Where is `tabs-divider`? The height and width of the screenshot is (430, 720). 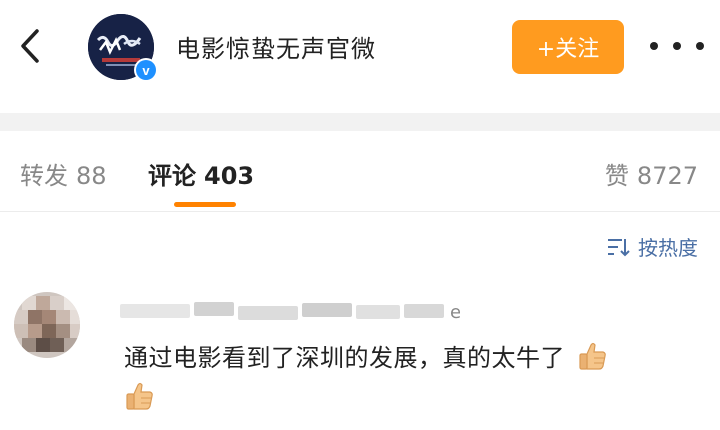 tabs-divider is located at coordinates (360, 211).